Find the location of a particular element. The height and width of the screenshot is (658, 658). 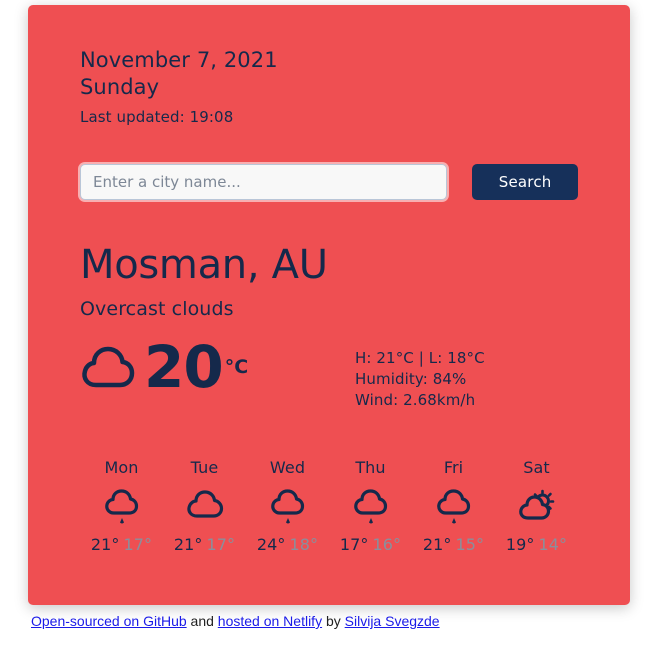

forecast-temps: 17° 16° is located at coordinates (370, 544).